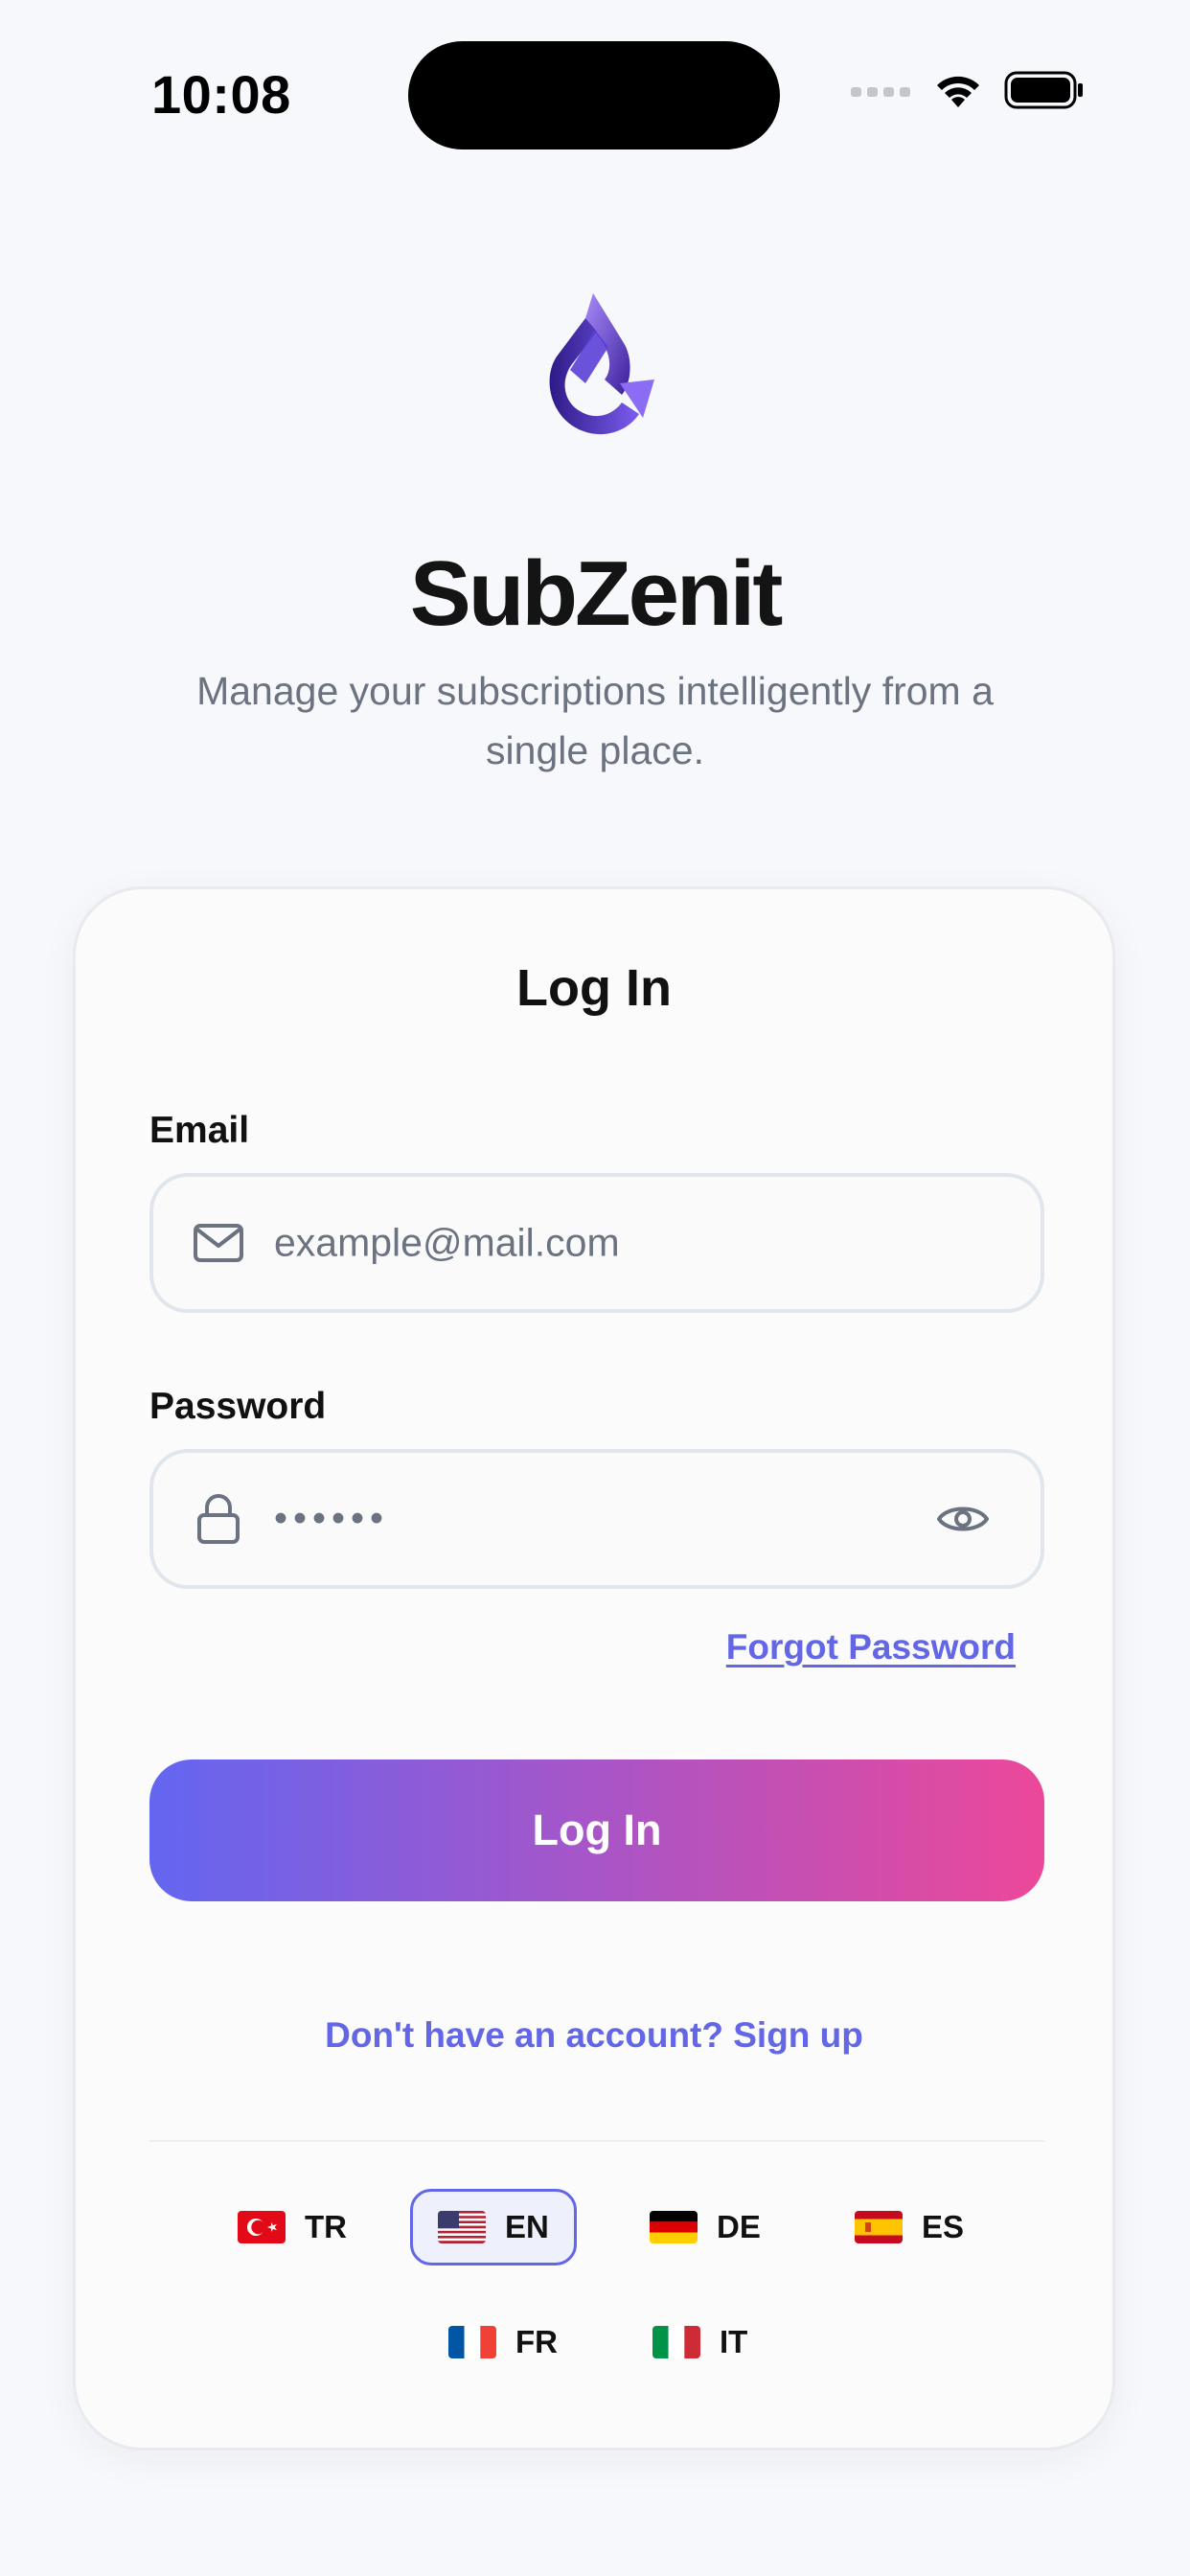  I want to click on germany-flag-icon, so click(674, 2227).